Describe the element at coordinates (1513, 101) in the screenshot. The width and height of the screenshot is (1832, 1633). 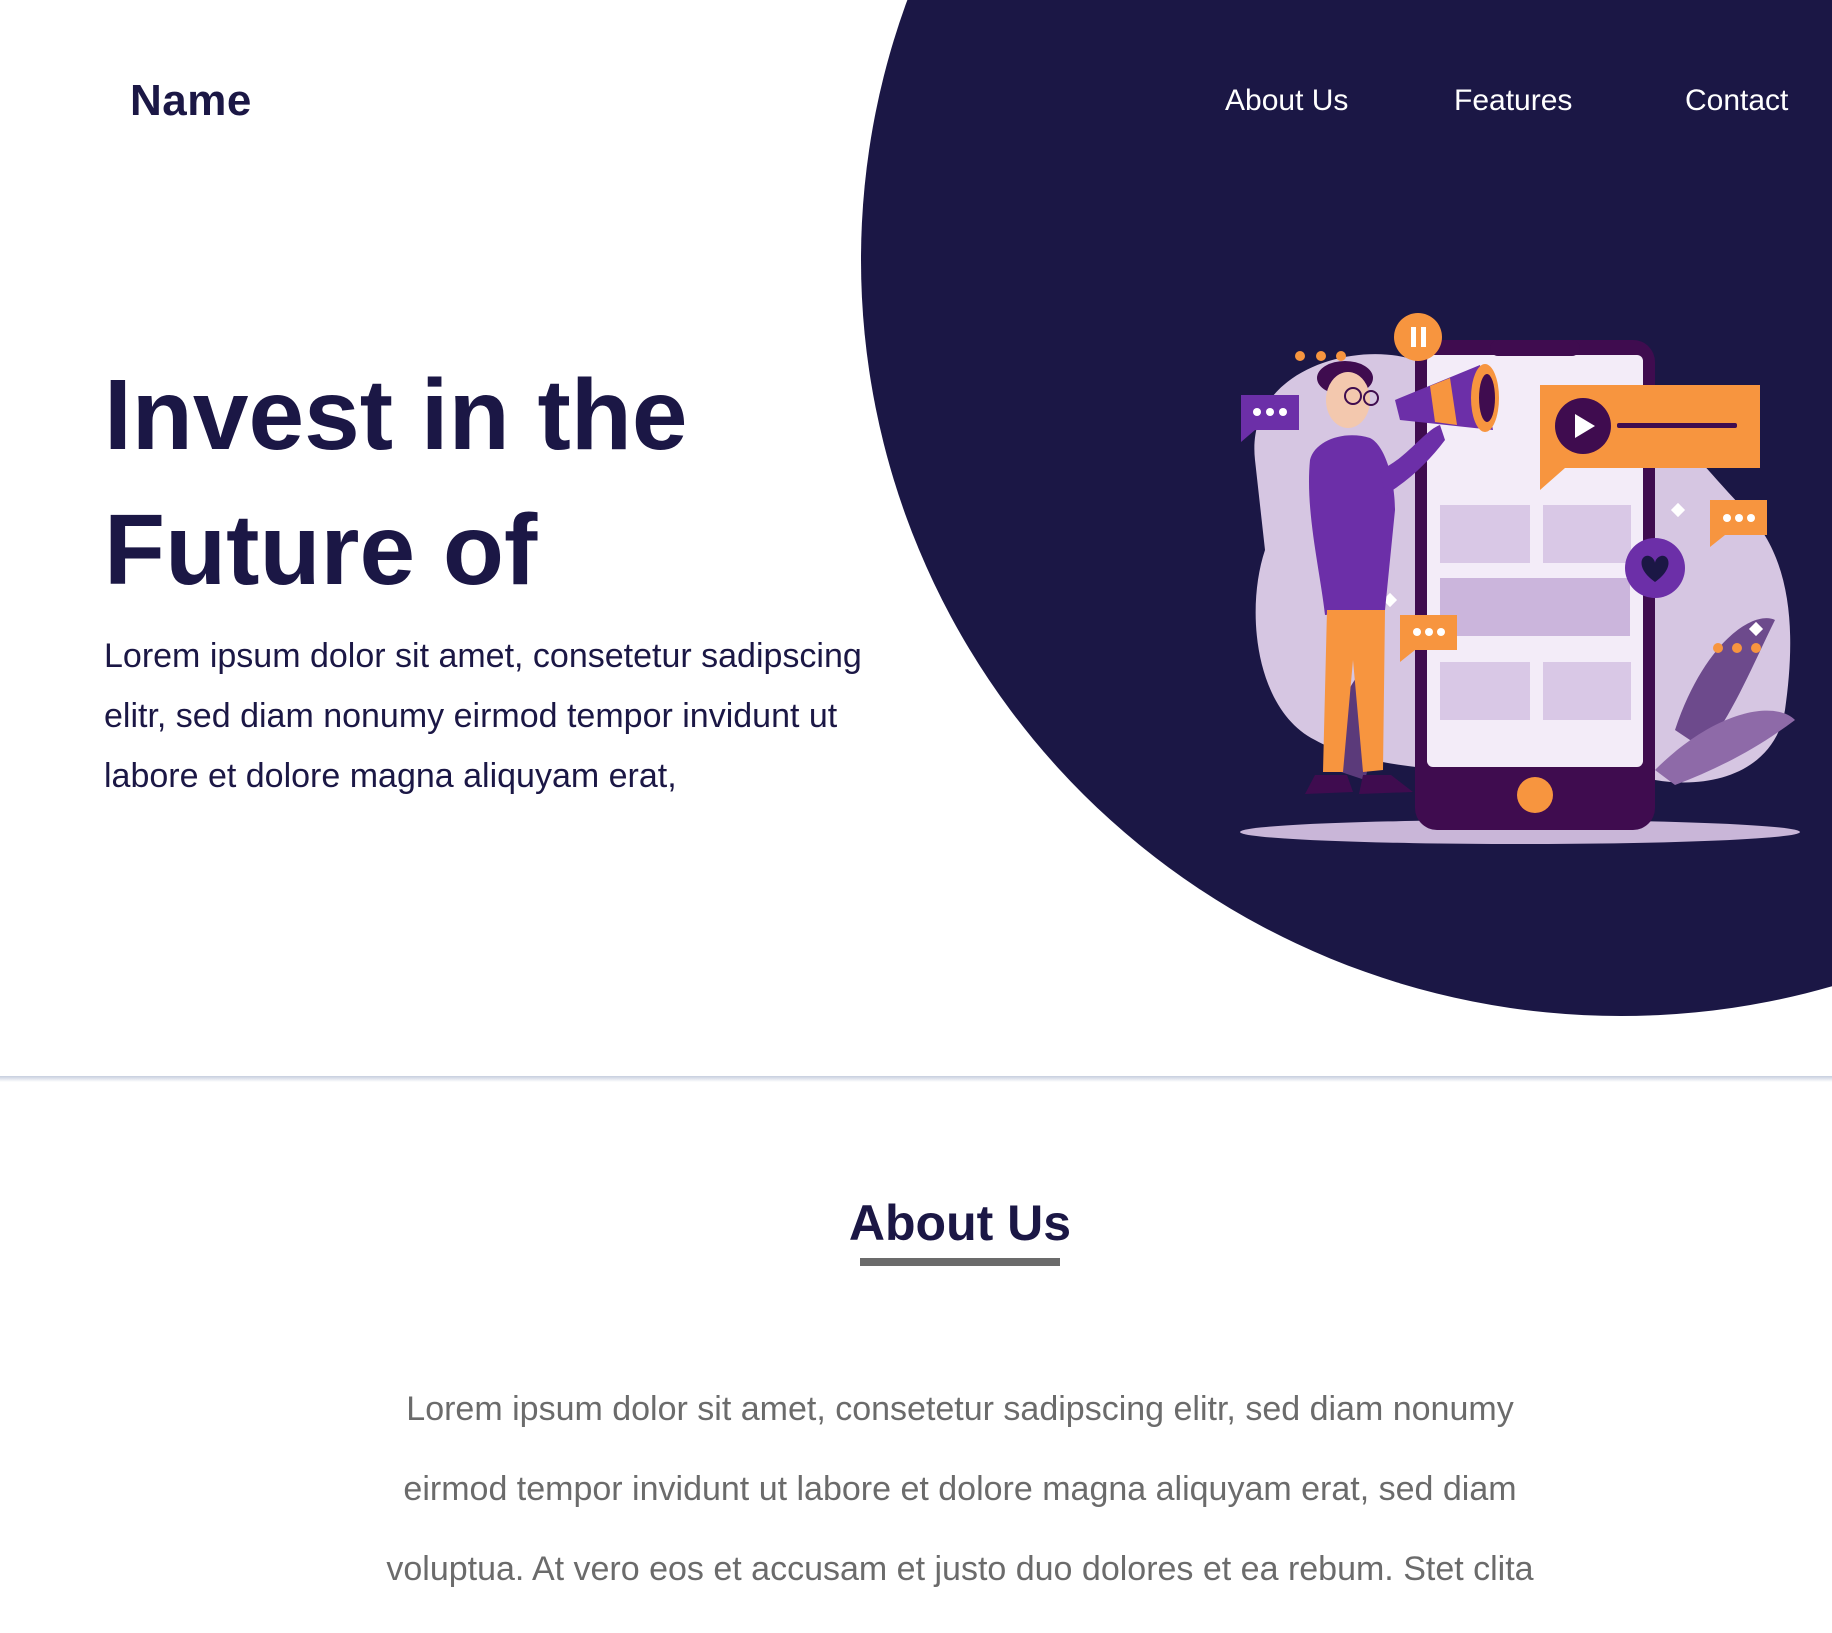
I see `nav-link-features: Features` at that location.